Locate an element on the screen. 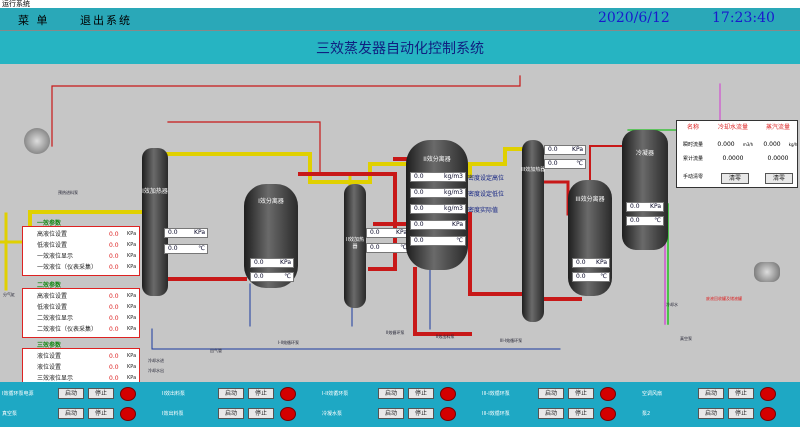  sep2-value-box: 0.0 kg/m3 is located at coordinates (438, 177).